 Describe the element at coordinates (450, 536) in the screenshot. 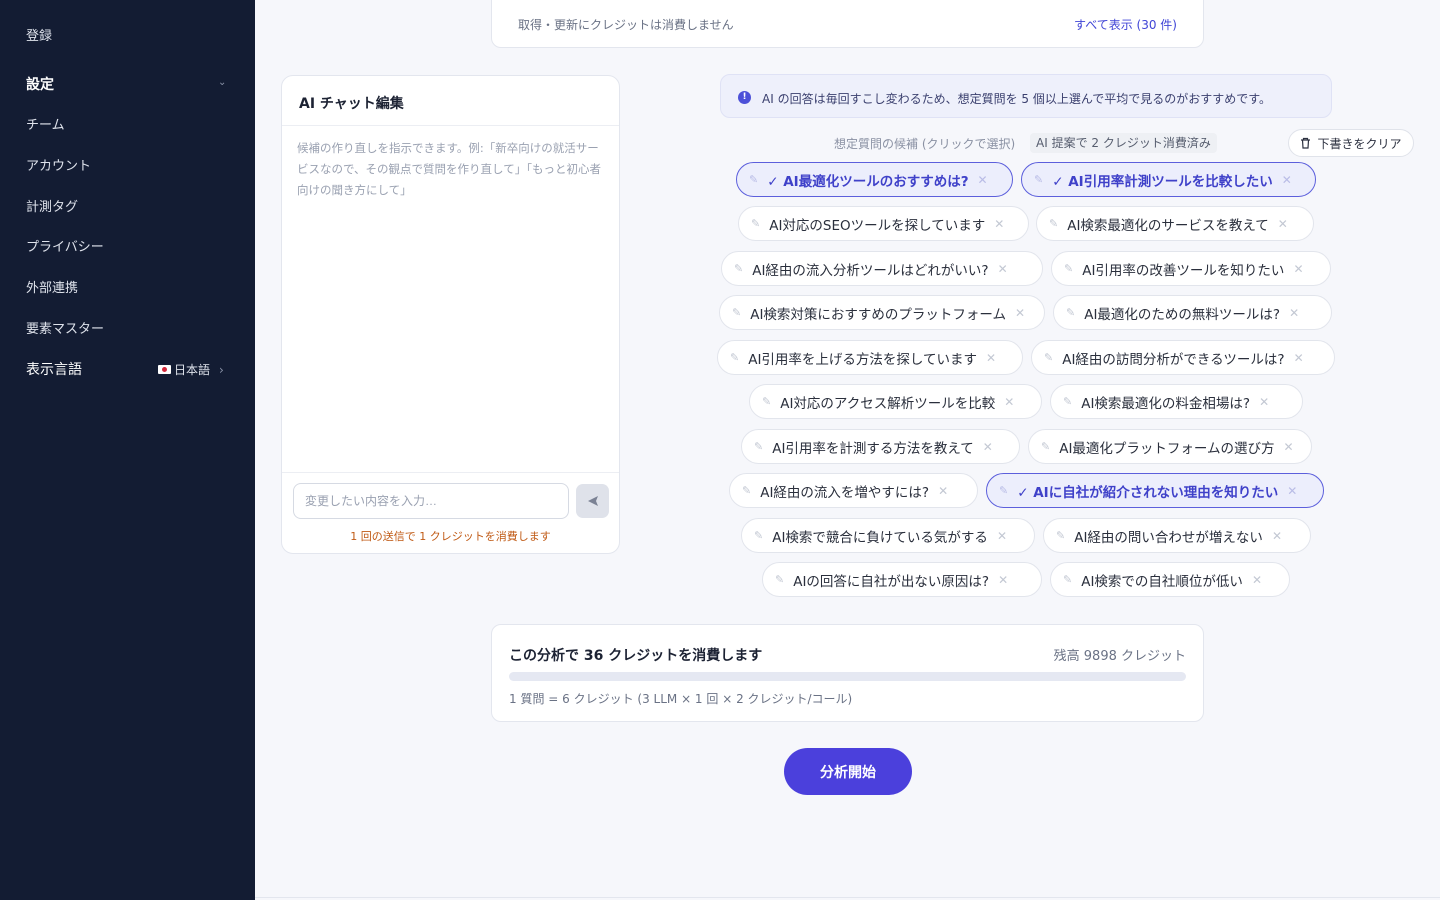

I see `chat-cost-note: 1 回の送信で 1 クレジットを消費します` at that location.